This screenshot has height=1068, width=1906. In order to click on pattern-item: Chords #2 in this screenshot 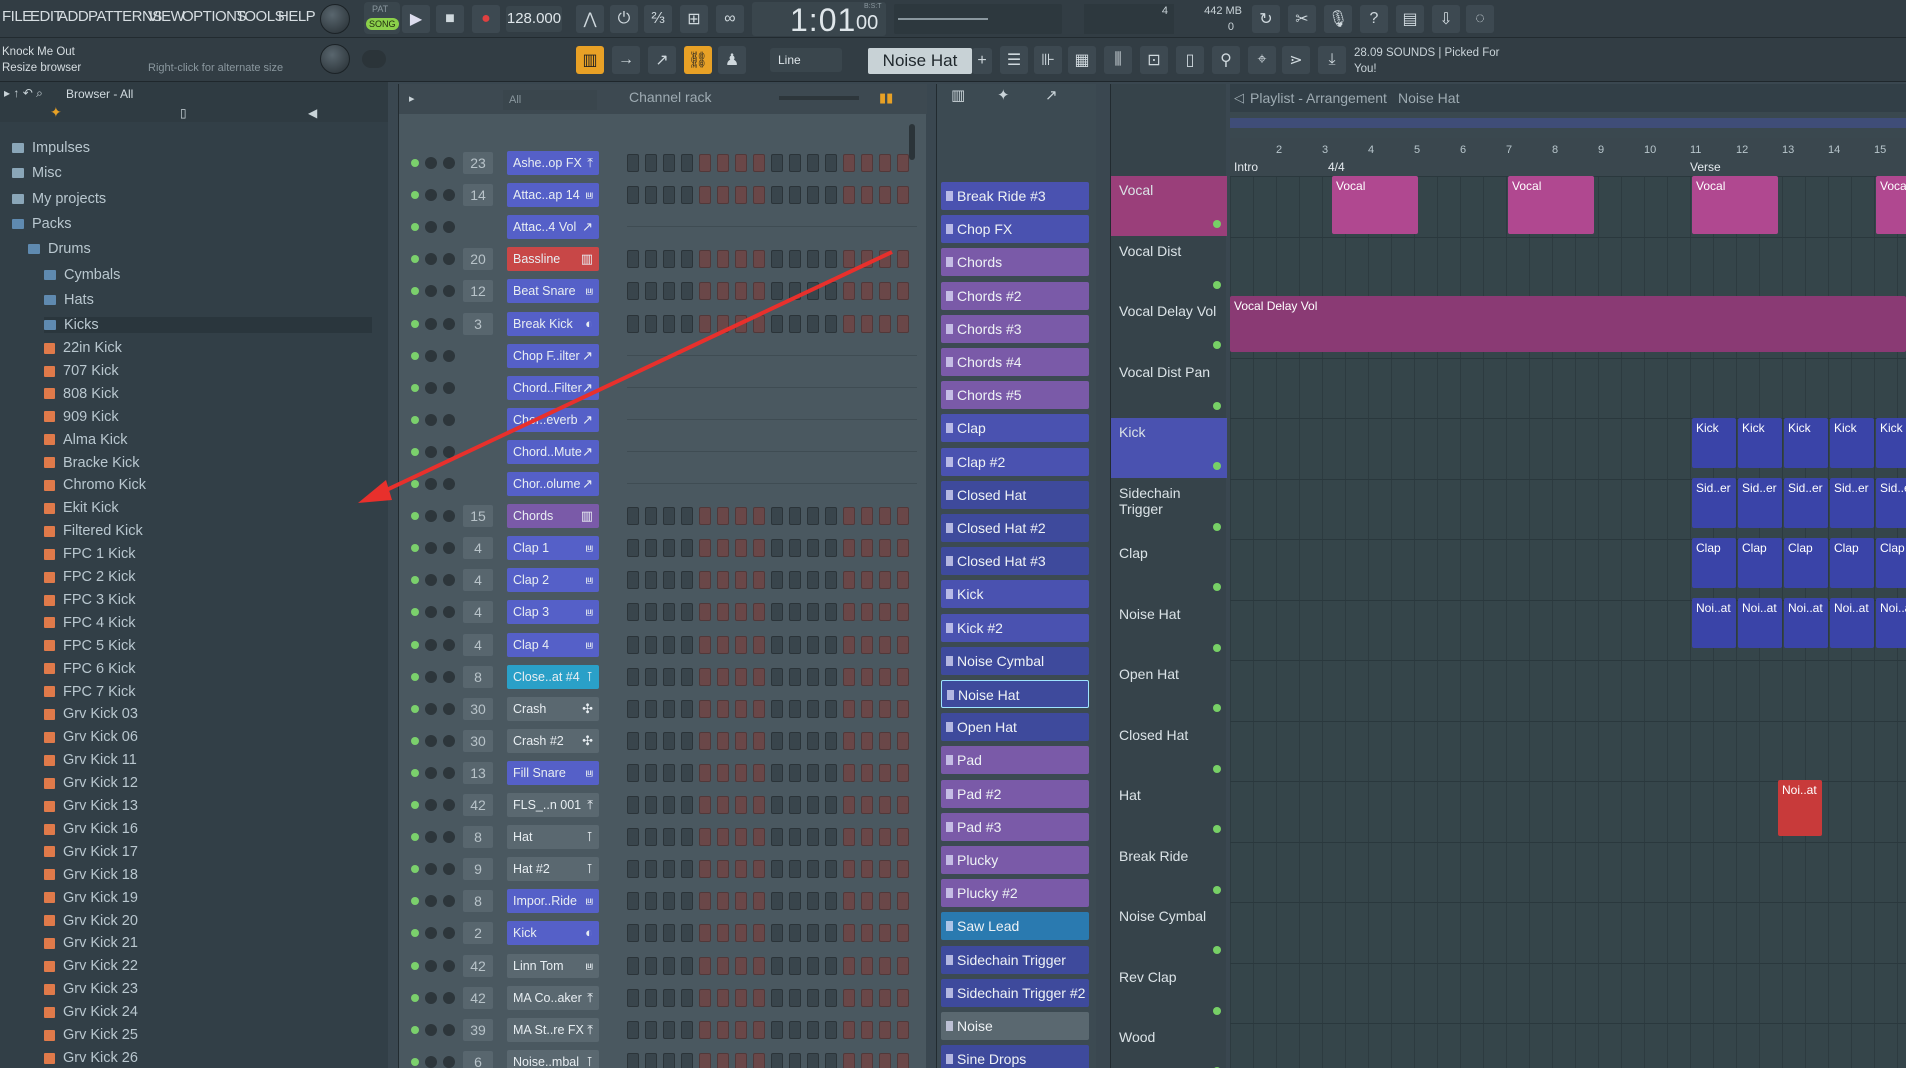, I will do `click(1015, 295)`.